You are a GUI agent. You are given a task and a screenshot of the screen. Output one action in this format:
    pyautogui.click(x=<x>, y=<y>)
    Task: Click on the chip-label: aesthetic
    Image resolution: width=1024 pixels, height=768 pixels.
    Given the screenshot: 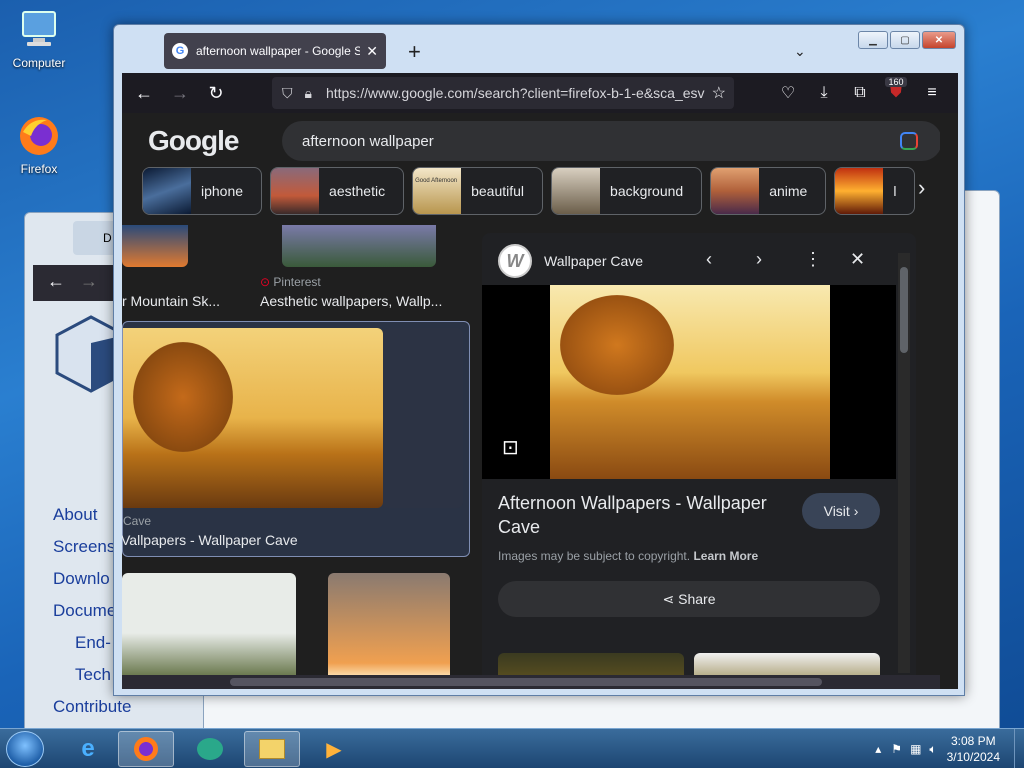 What is the action you would take?
    pyautogui.click(x=357, y=191)
    